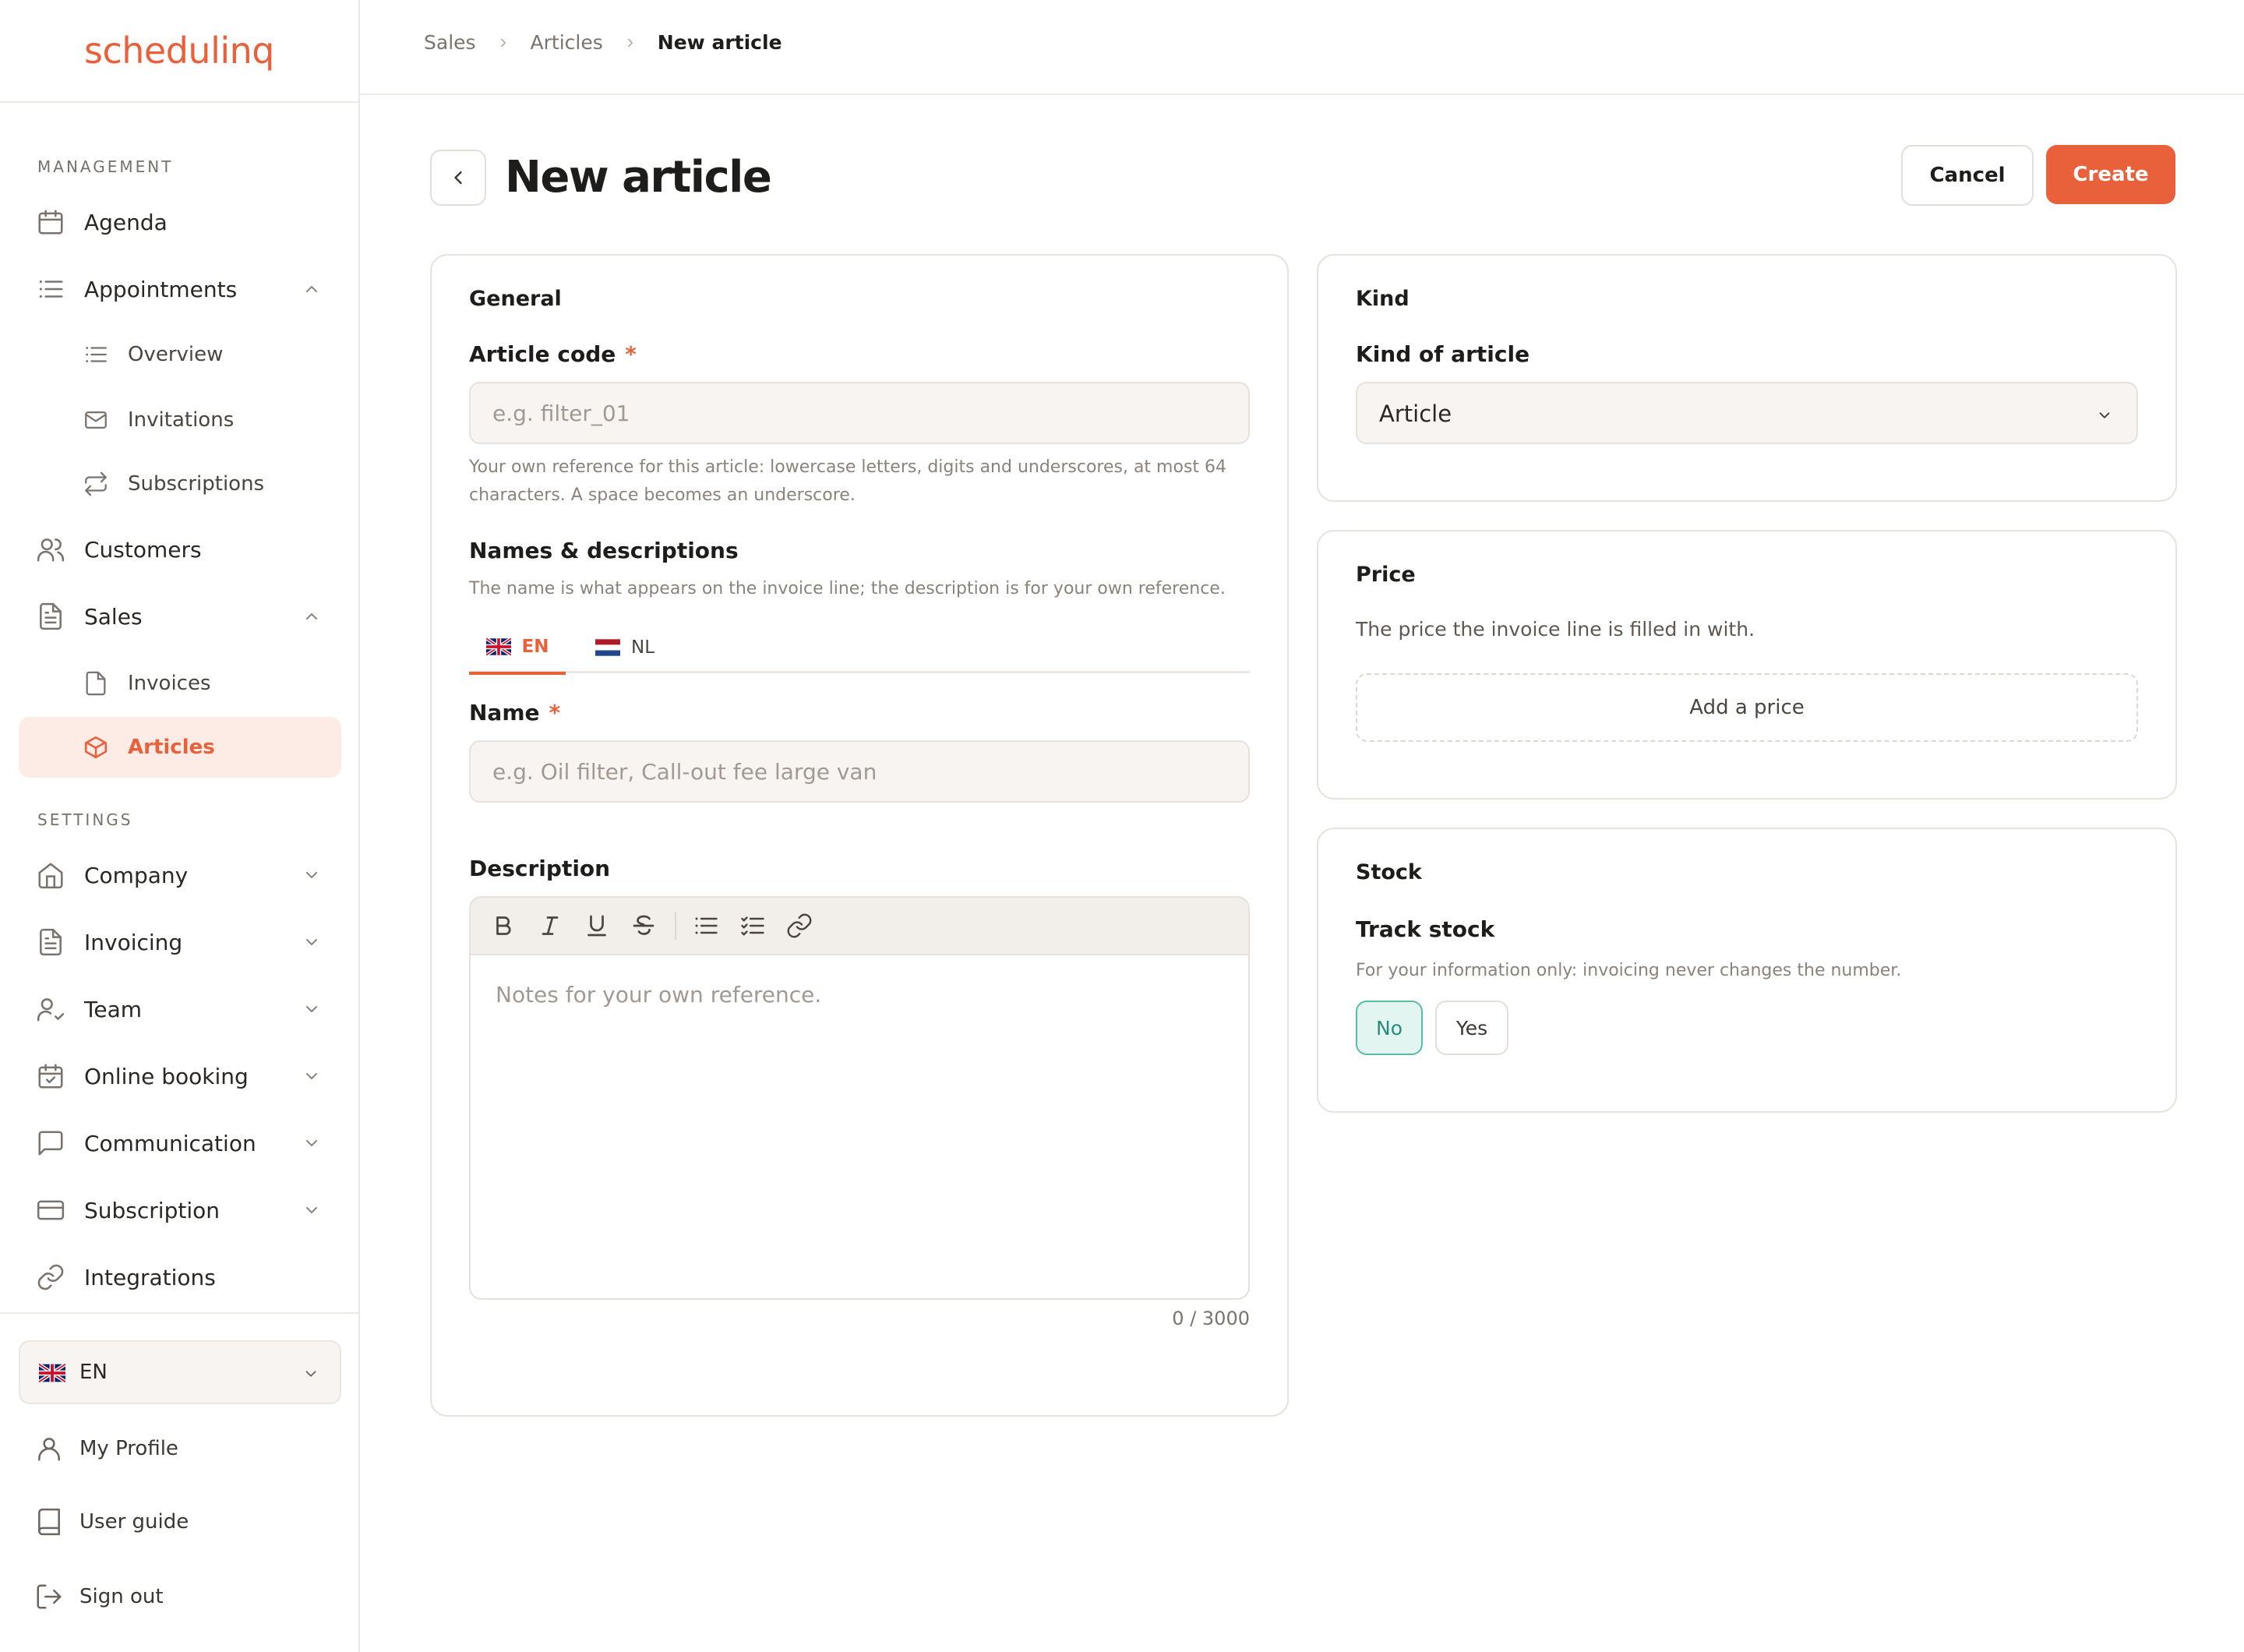 The height and width of the screenshot is (1652, 2244). What do you see at coordinates (134, 1522) in the screenshot?
I see `sidebar-item-label: User guide` at bounding box center [134, 1522].